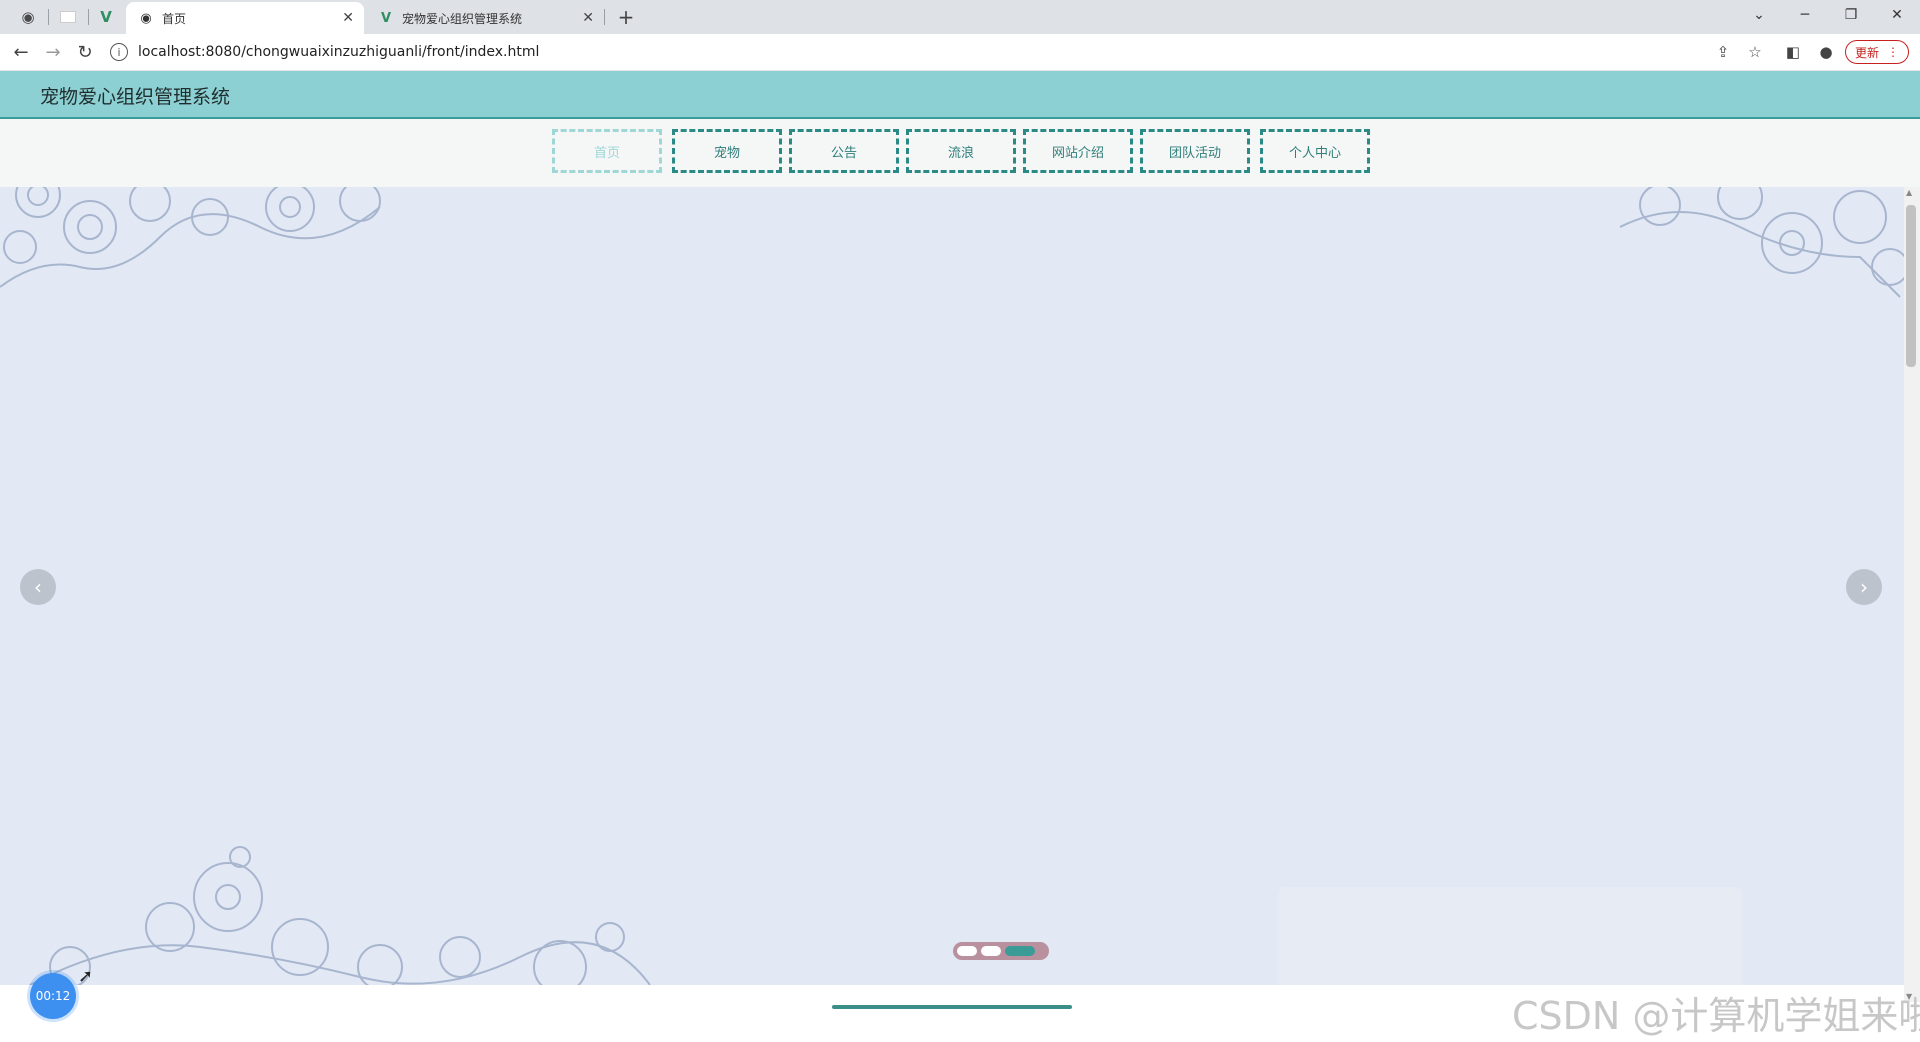  I want to click on tab-system: V 宠物爱心组织管理系统 ✕, so click(485, 18).